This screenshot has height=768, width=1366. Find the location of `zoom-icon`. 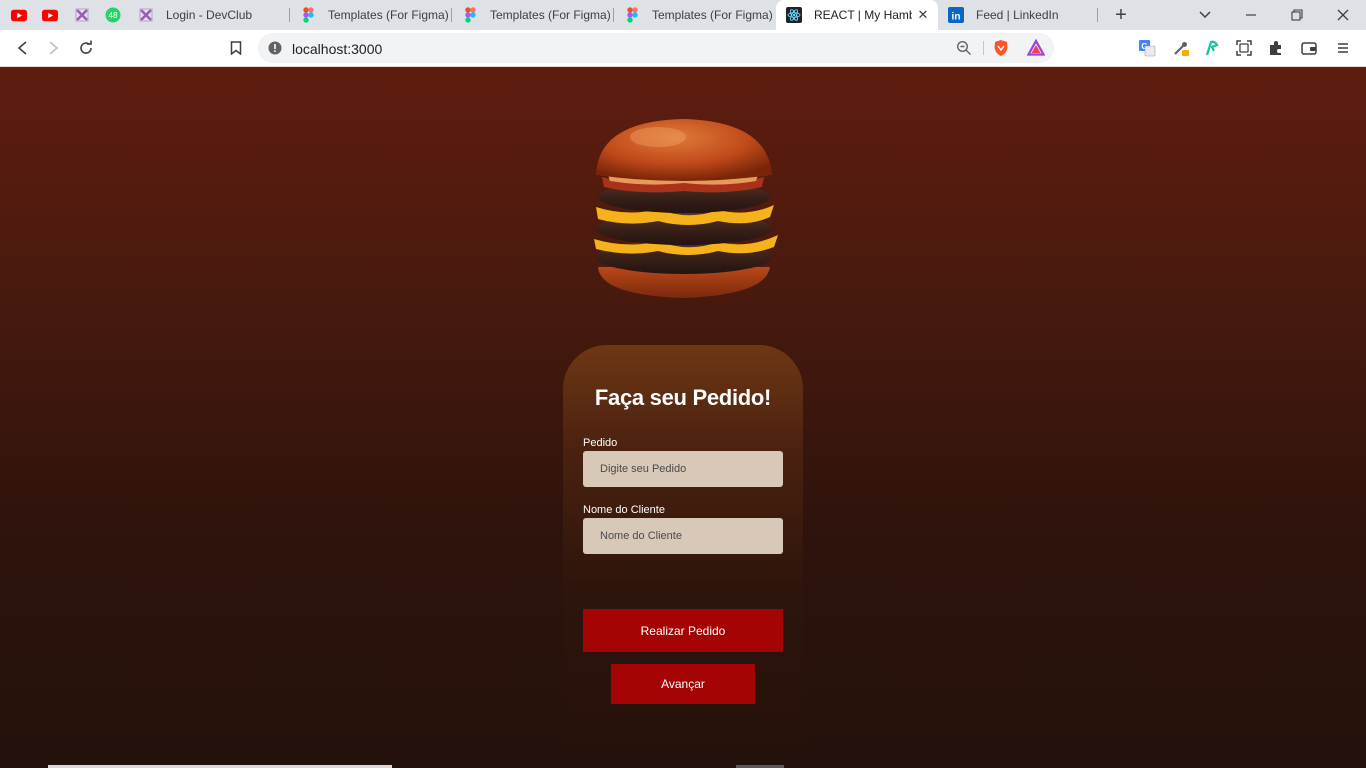

zoom-icon is located at coordinates (964, 48).